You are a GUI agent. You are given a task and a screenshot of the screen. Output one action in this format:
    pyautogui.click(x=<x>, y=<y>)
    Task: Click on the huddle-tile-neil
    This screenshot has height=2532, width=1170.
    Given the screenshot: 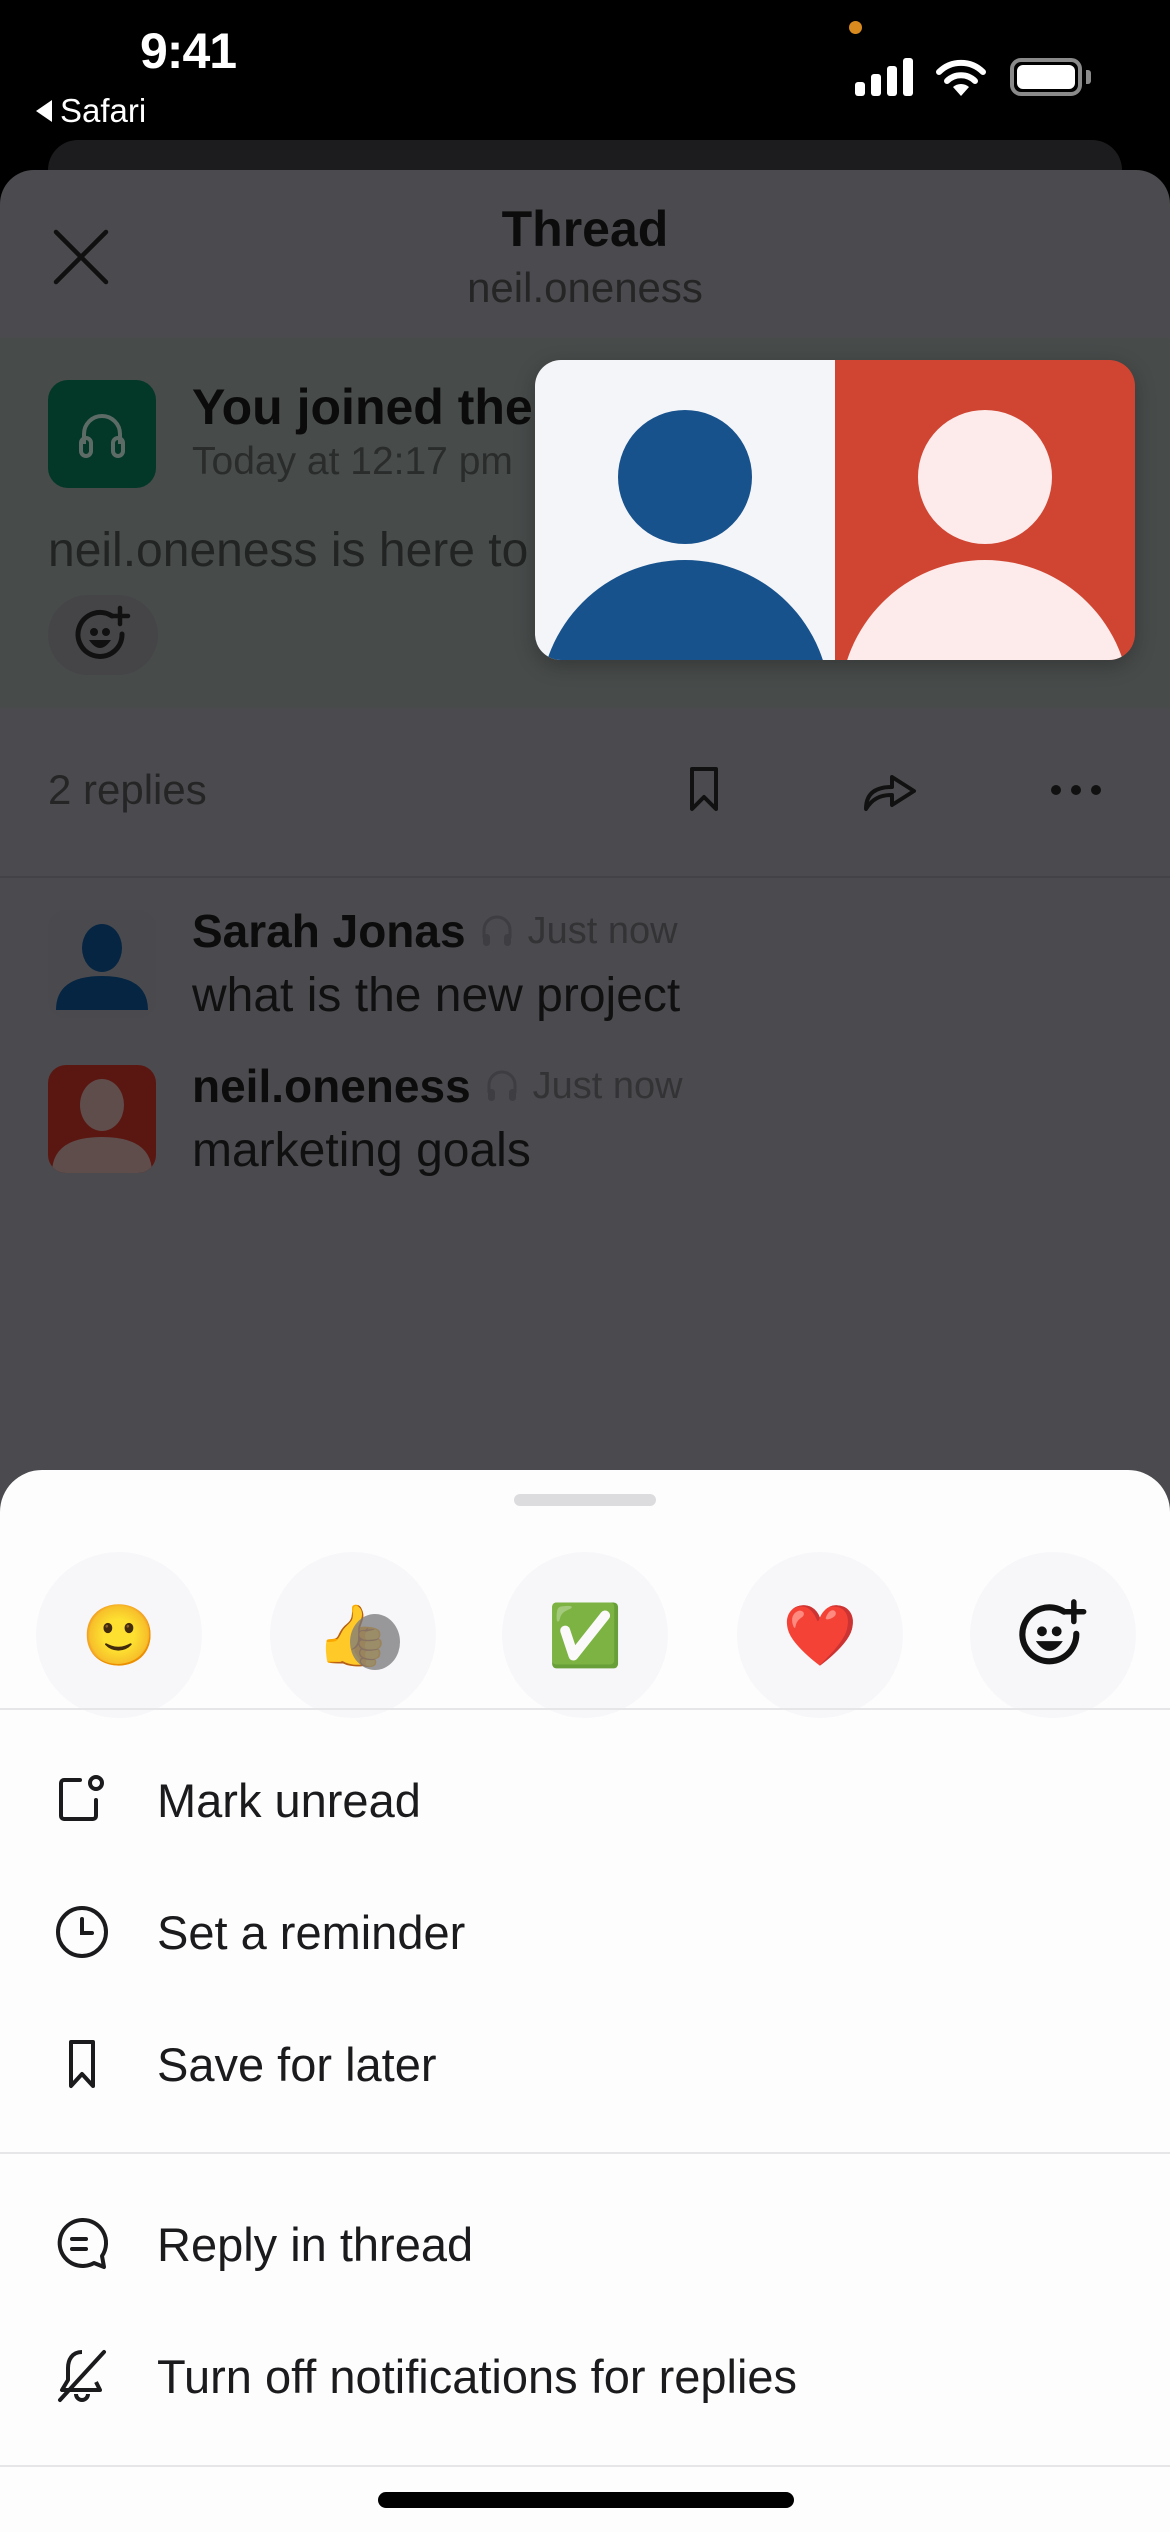 What is the action you would take?
    pyautogui.click(x=985, y=510)
    